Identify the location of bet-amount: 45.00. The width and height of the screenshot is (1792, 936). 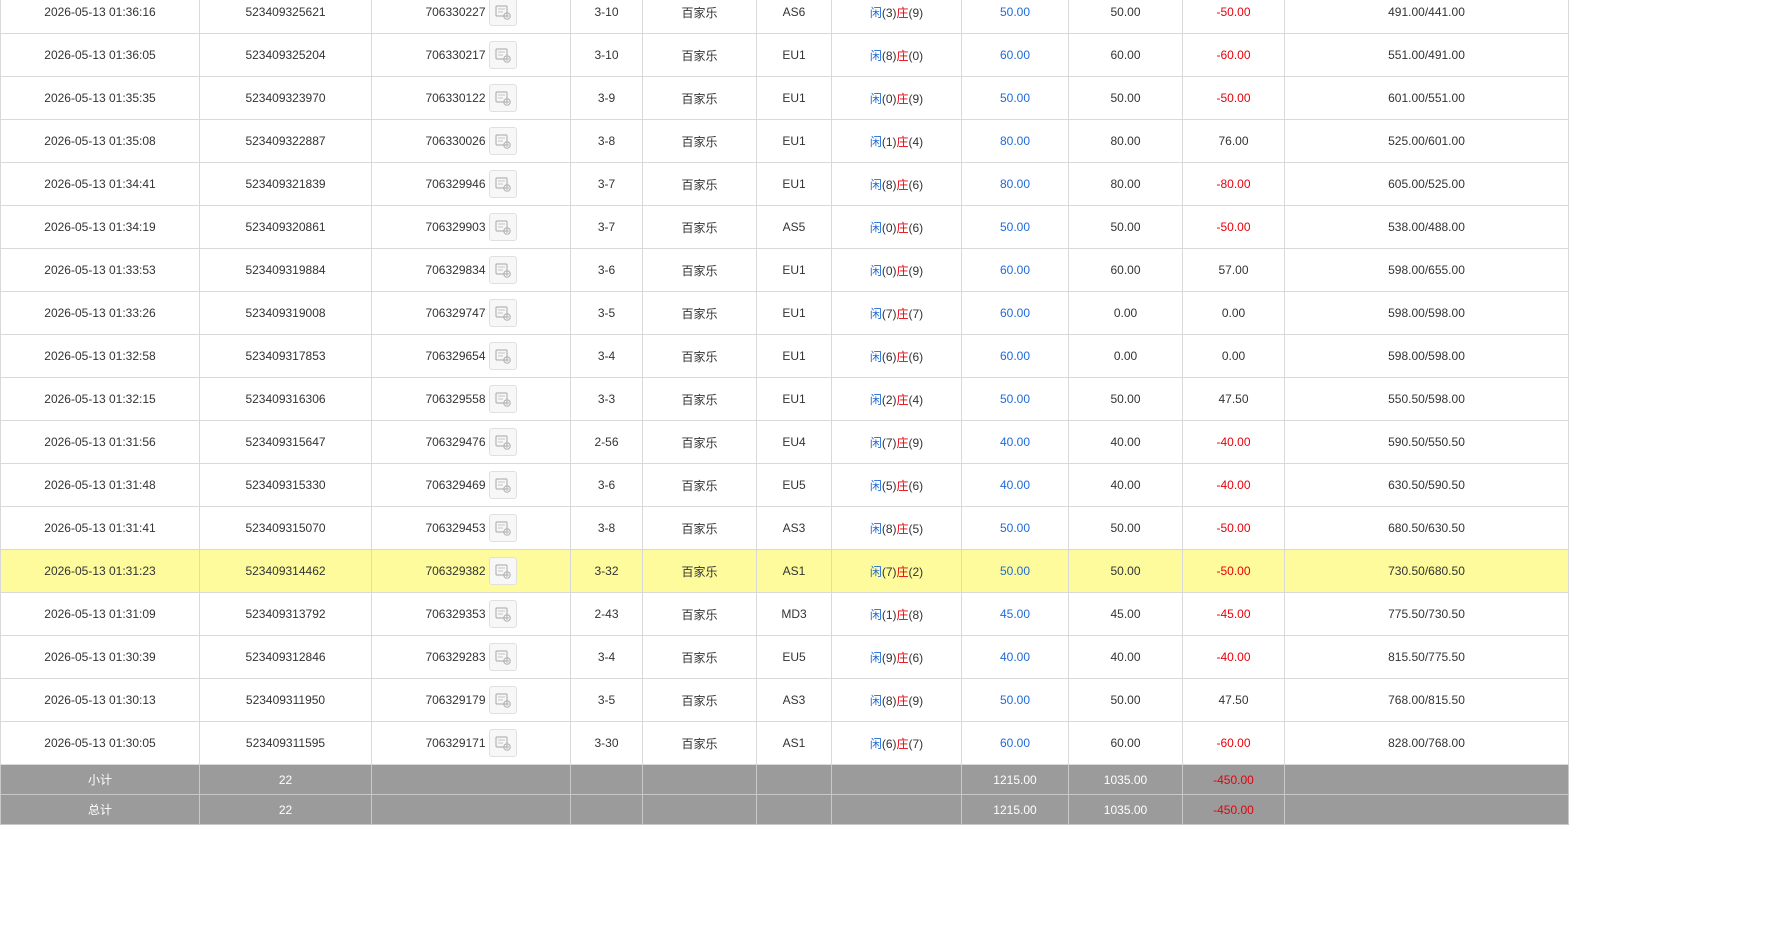
(1015, 614).